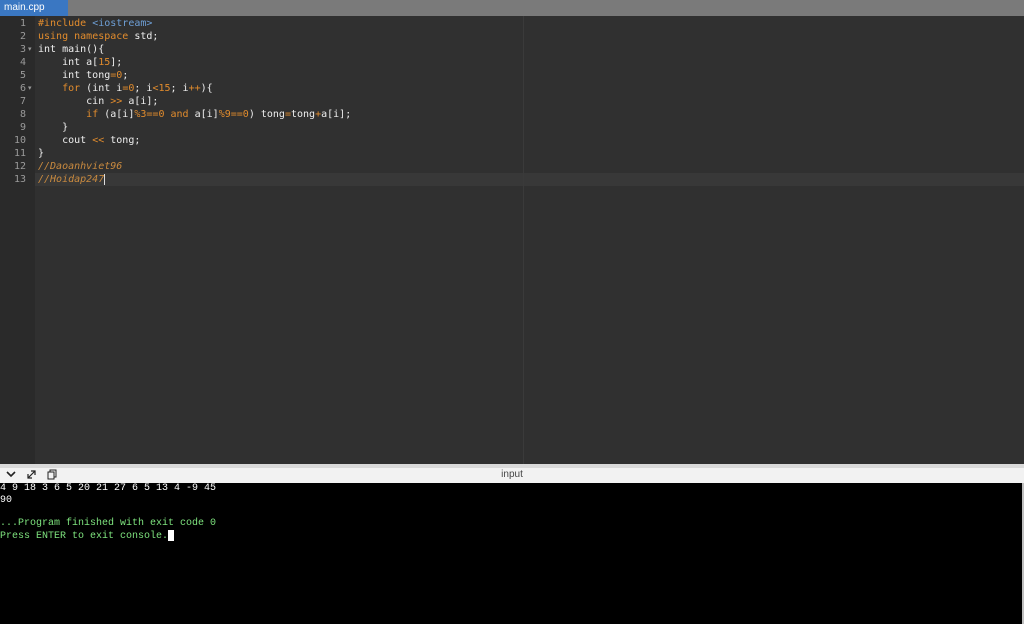 Image resolution: width=1024 pixels, height=624 pixels. Describe the element at coordinates (52, 475) in the screenshot. I see `copy-icon` at that location.